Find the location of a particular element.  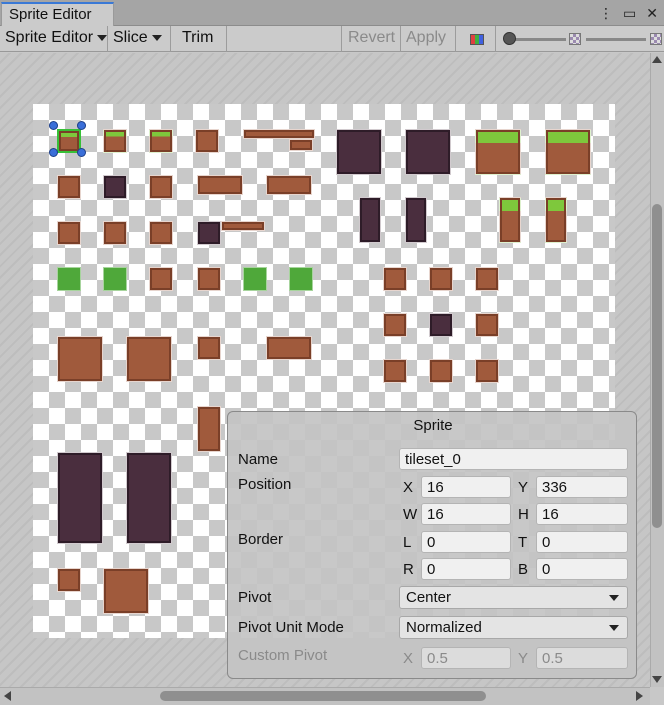

slice-dropdown: Slice is located at coordinates (139, 39).